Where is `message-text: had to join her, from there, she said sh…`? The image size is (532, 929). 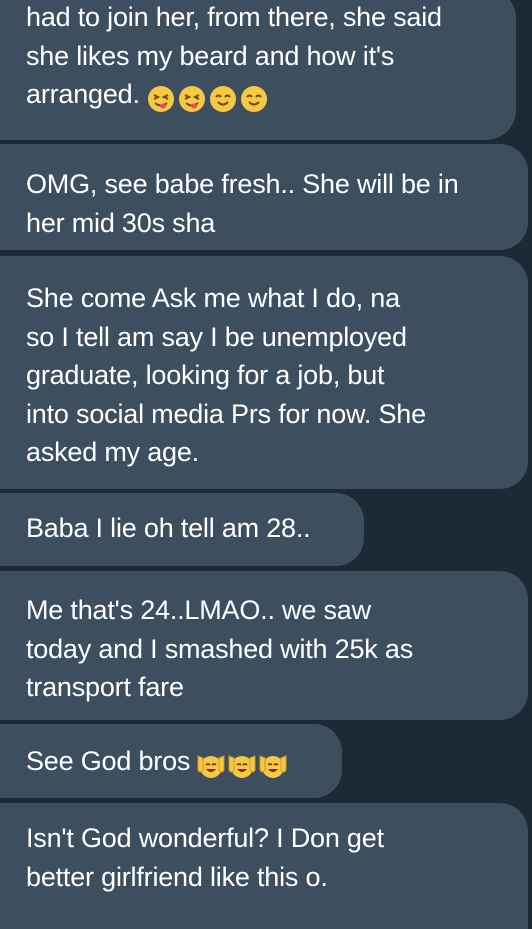
message-text: had to join her, from there, she said sh… is located at coordinates (260, 57).